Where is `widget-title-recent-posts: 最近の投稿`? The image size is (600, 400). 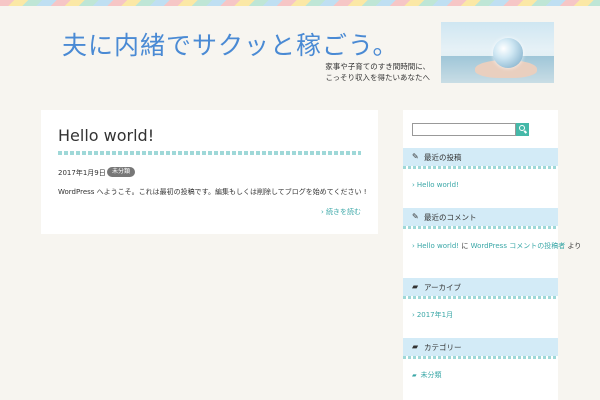 widget-title-recent-posts: 最近の投稿 is located at coordinates (443, 157).